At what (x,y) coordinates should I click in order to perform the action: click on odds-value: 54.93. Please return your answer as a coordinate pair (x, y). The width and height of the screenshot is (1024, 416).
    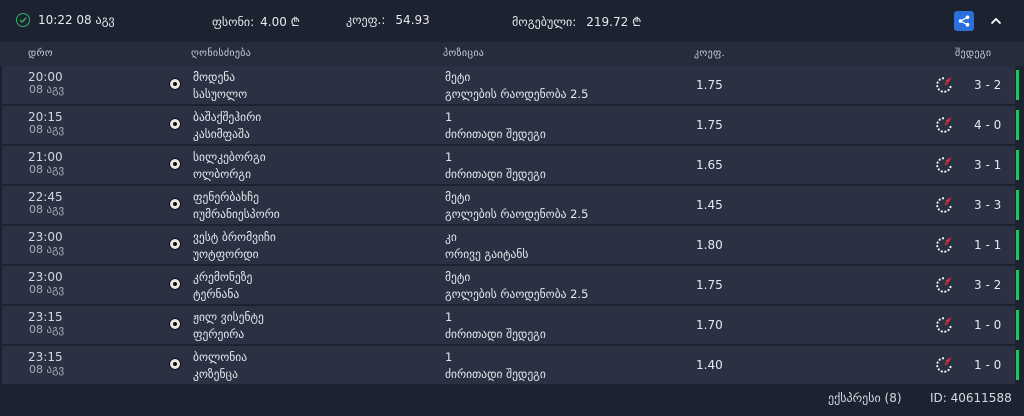
    Looking at the image, I should click on (412, 20).